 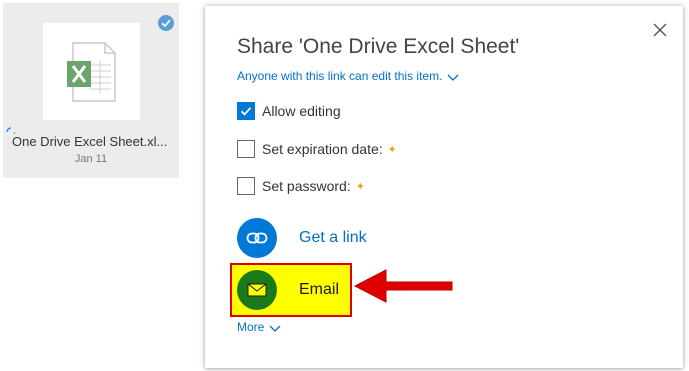 I want to click on allow-editing-label: Allow editing, so click(x=301, y=111).